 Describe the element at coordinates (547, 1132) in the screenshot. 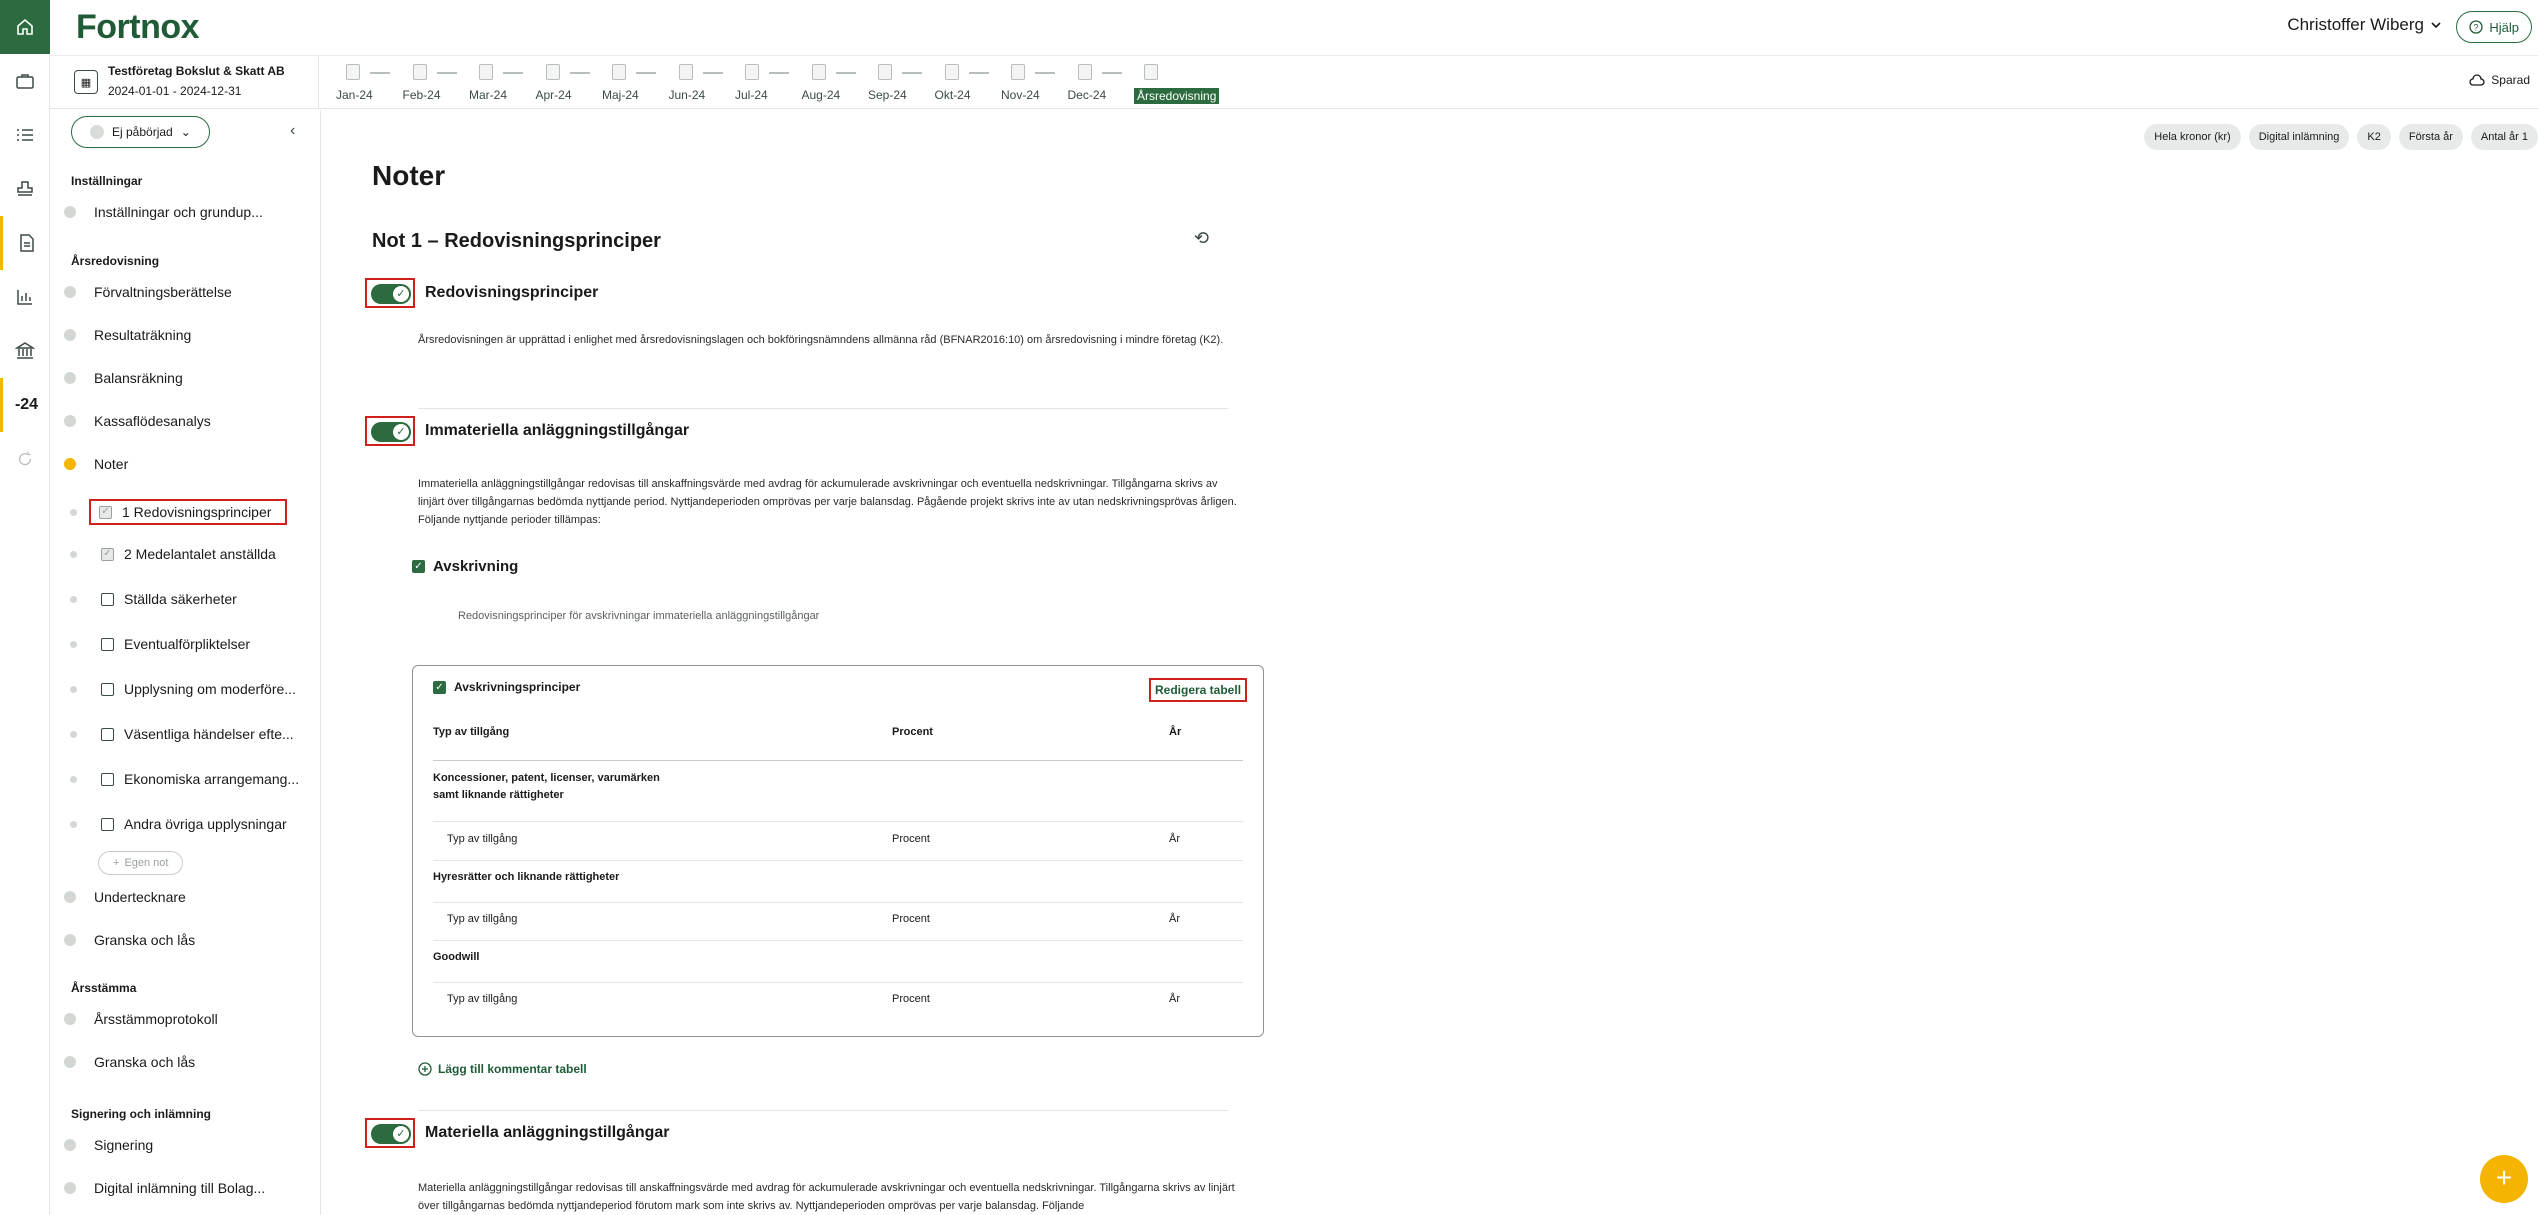

I see `section-heading-materiella: Materiella anläggningstillgångar` at that location.